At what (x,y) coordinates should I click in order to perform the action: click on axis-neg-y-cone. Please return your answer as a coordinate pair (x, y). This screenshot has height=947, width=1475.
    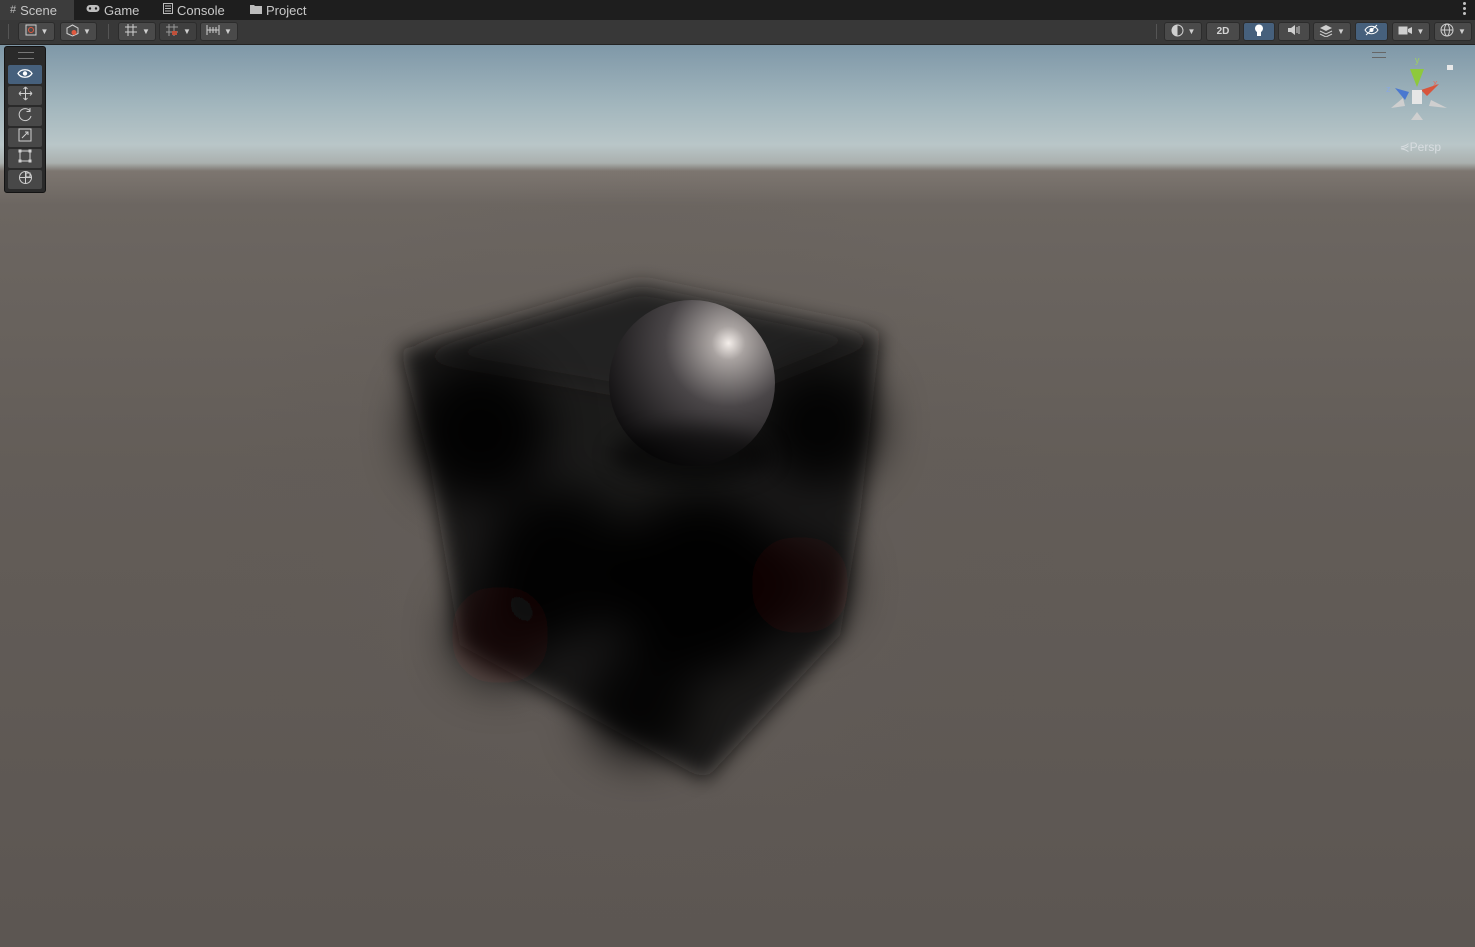
    Looking at the image, I should click on (1417, 116).